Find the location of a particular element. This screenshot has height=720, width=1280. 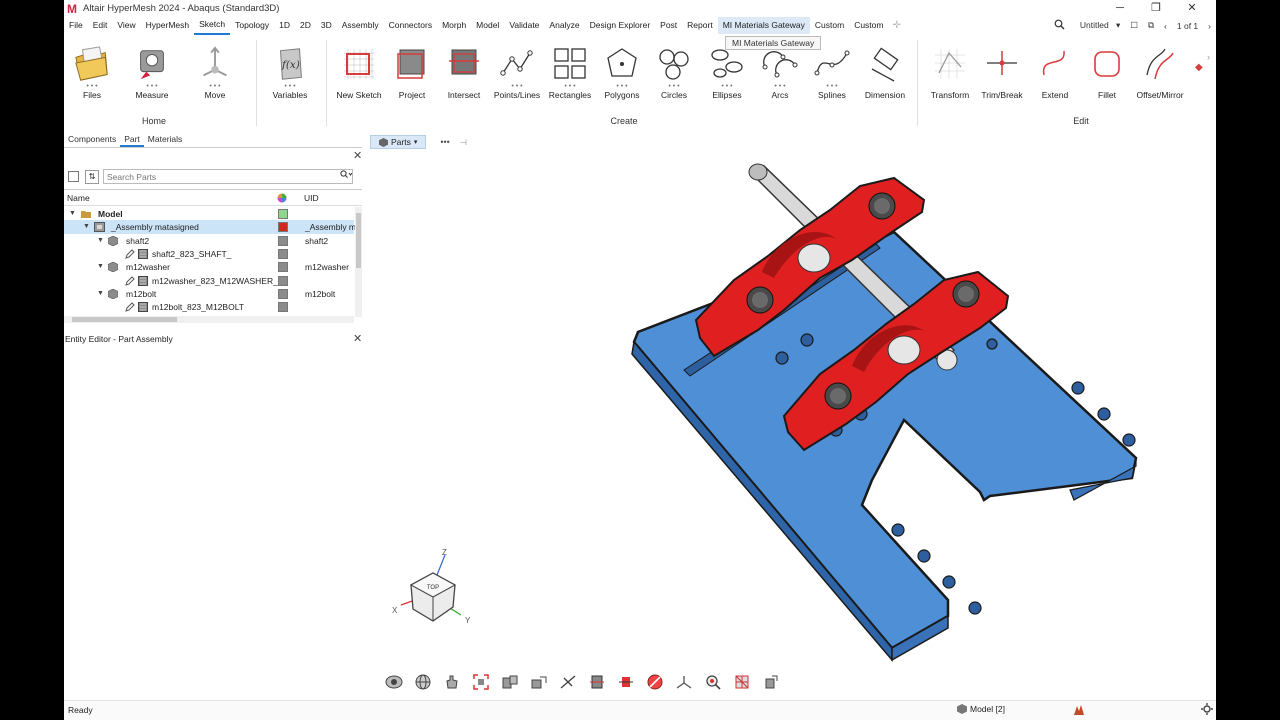

restore-button: ❐ is located at coordinates (1156, 8).